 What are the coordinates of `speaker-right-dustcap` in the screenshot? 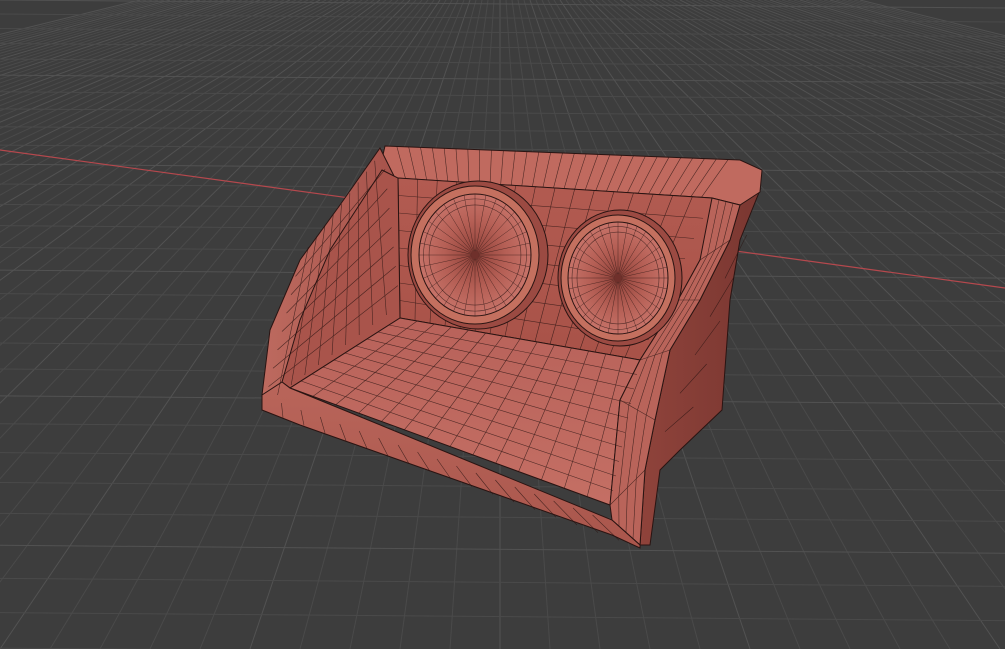 It's located at (618, 278).